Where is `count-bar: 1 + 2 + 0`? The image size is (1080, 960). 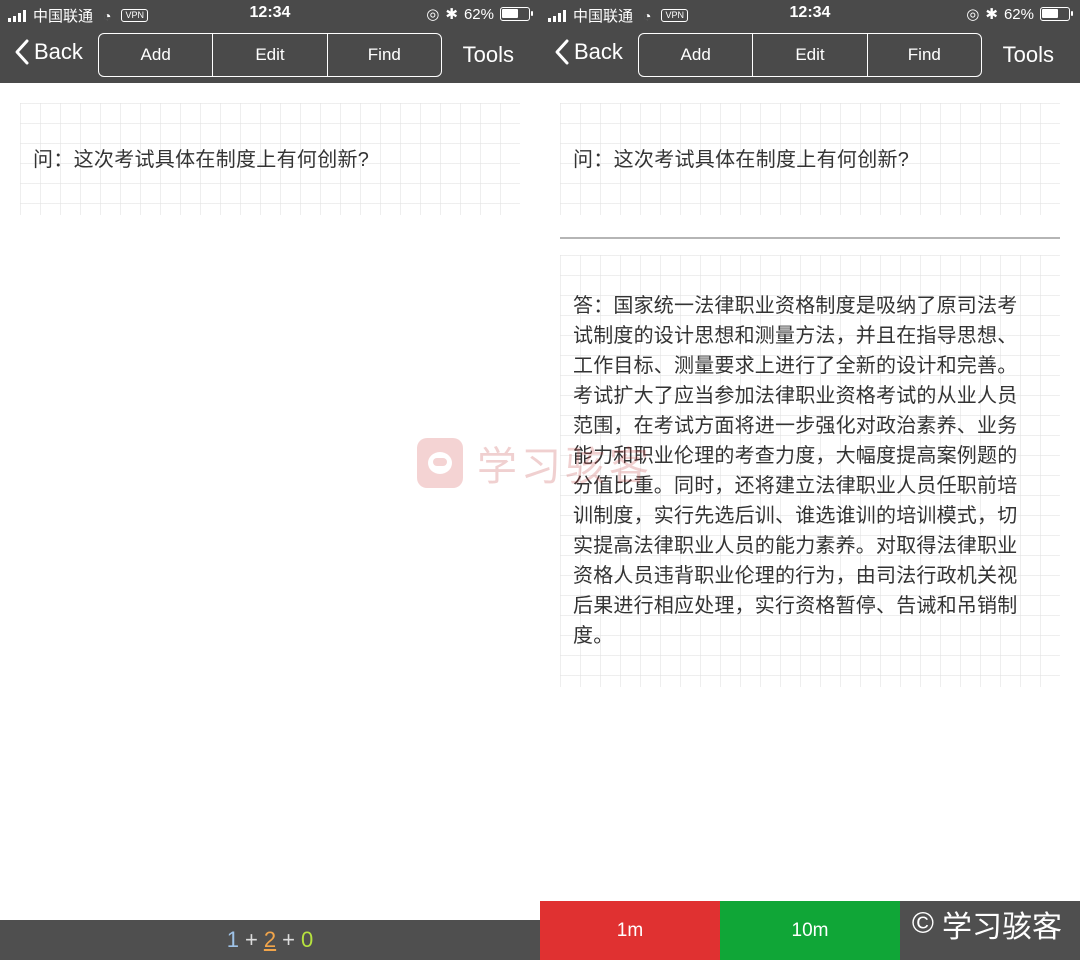 count-bar: 1 + 2 + 0 is located at coordinates (270, 940).